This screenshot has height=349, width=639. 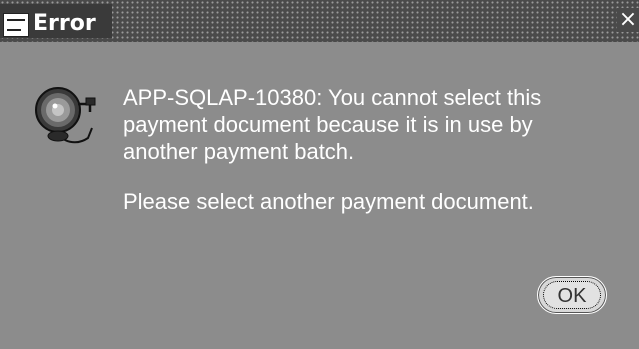 I want to click on close-icon: ×, so click(x=628, y=20).